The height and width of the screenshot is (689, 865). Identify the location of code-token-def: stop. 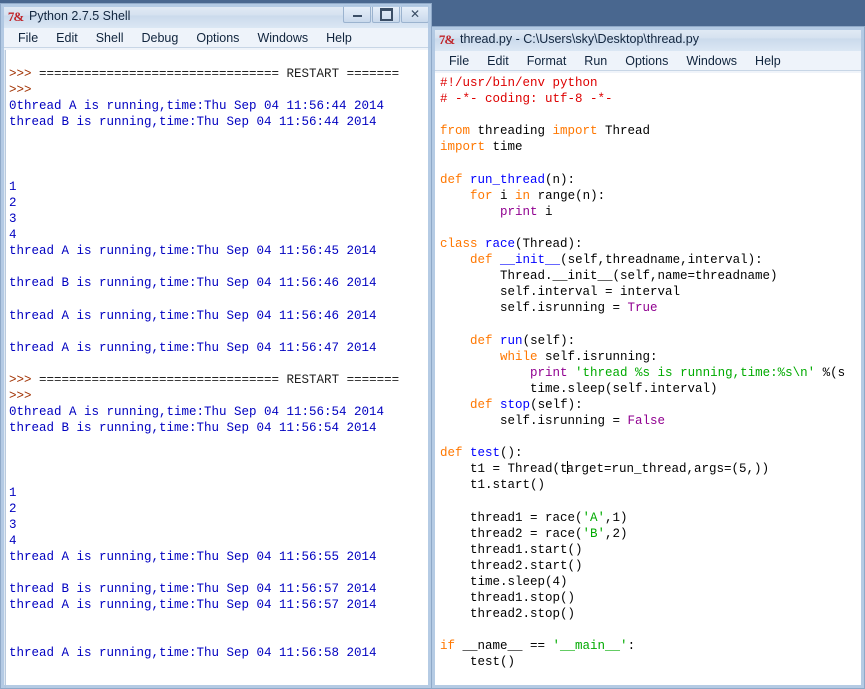
(515, 404).